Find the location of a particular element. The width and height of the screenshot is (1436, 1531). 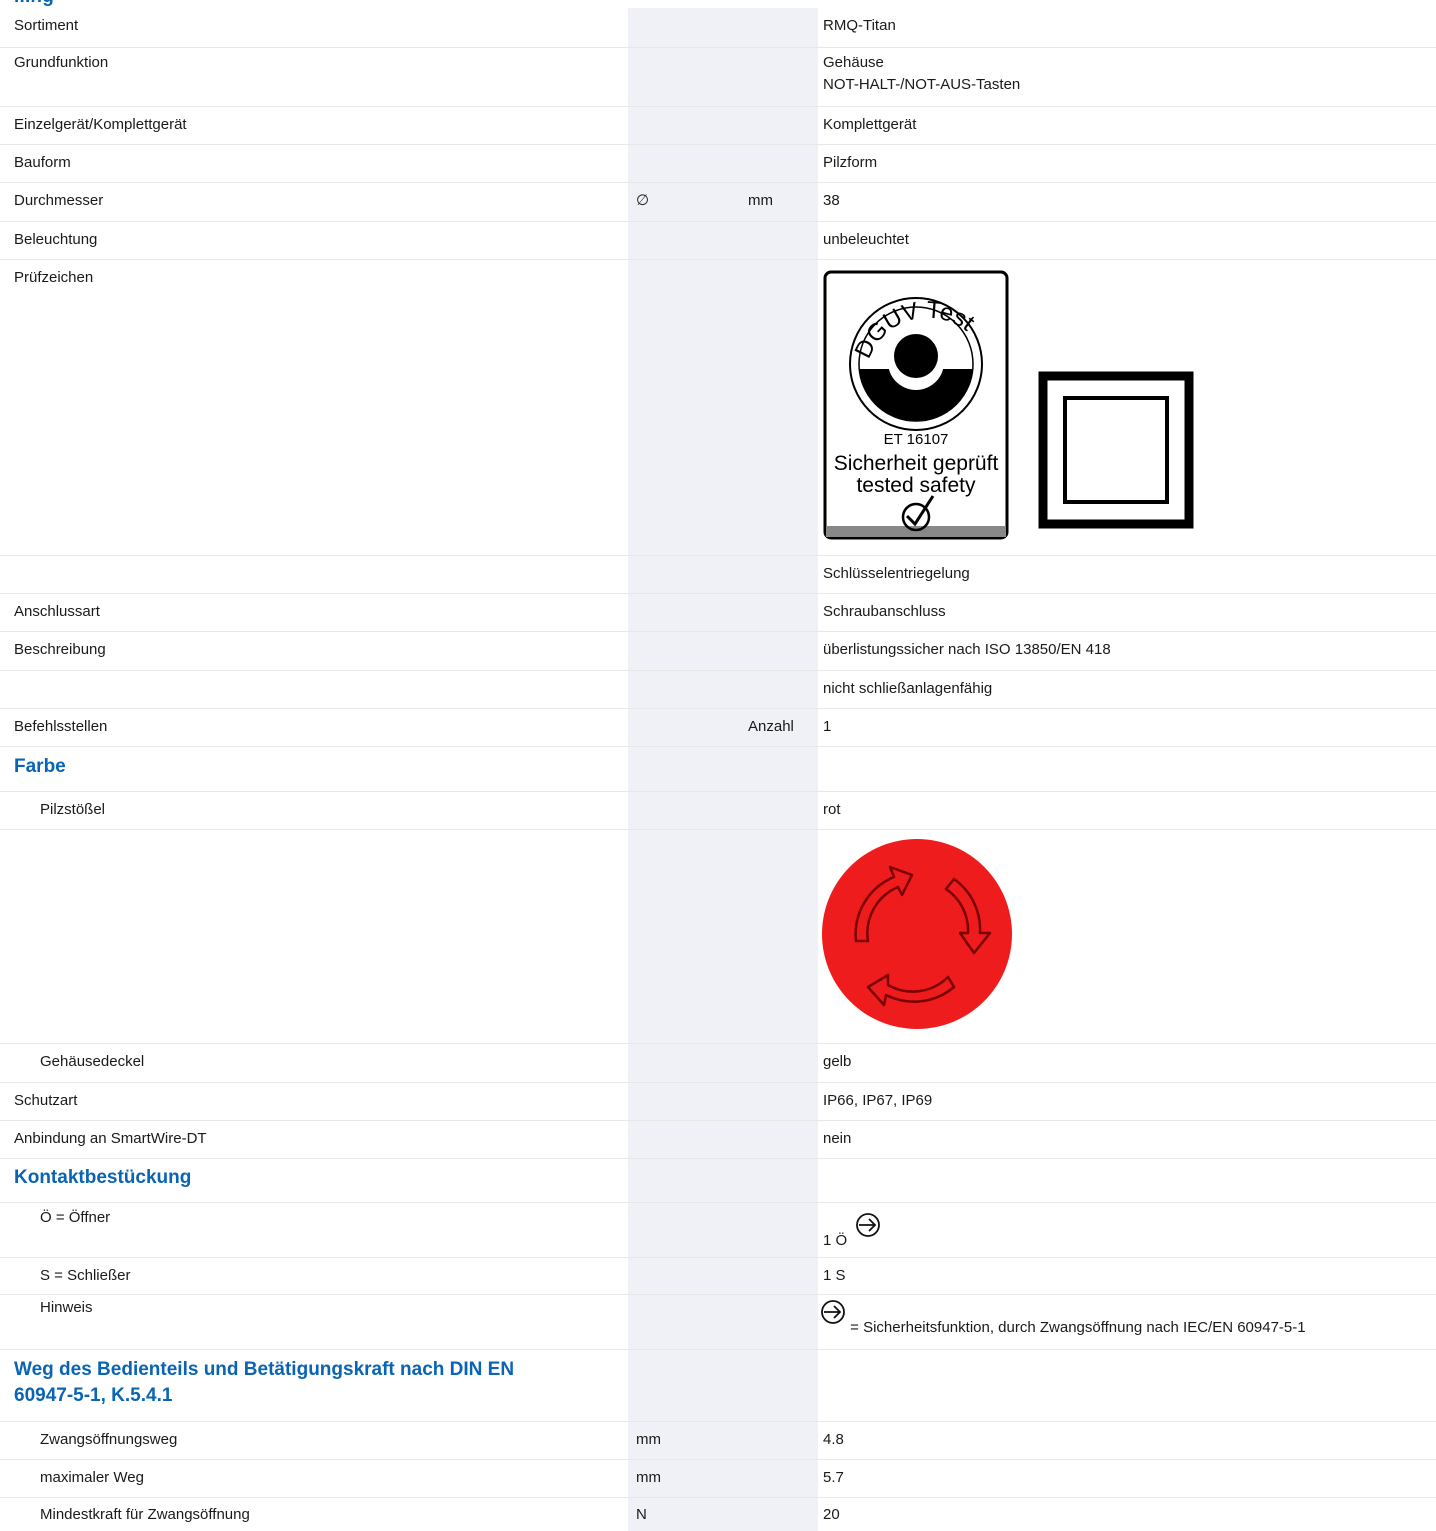

unit: N is located at coordinates (641, 1514).